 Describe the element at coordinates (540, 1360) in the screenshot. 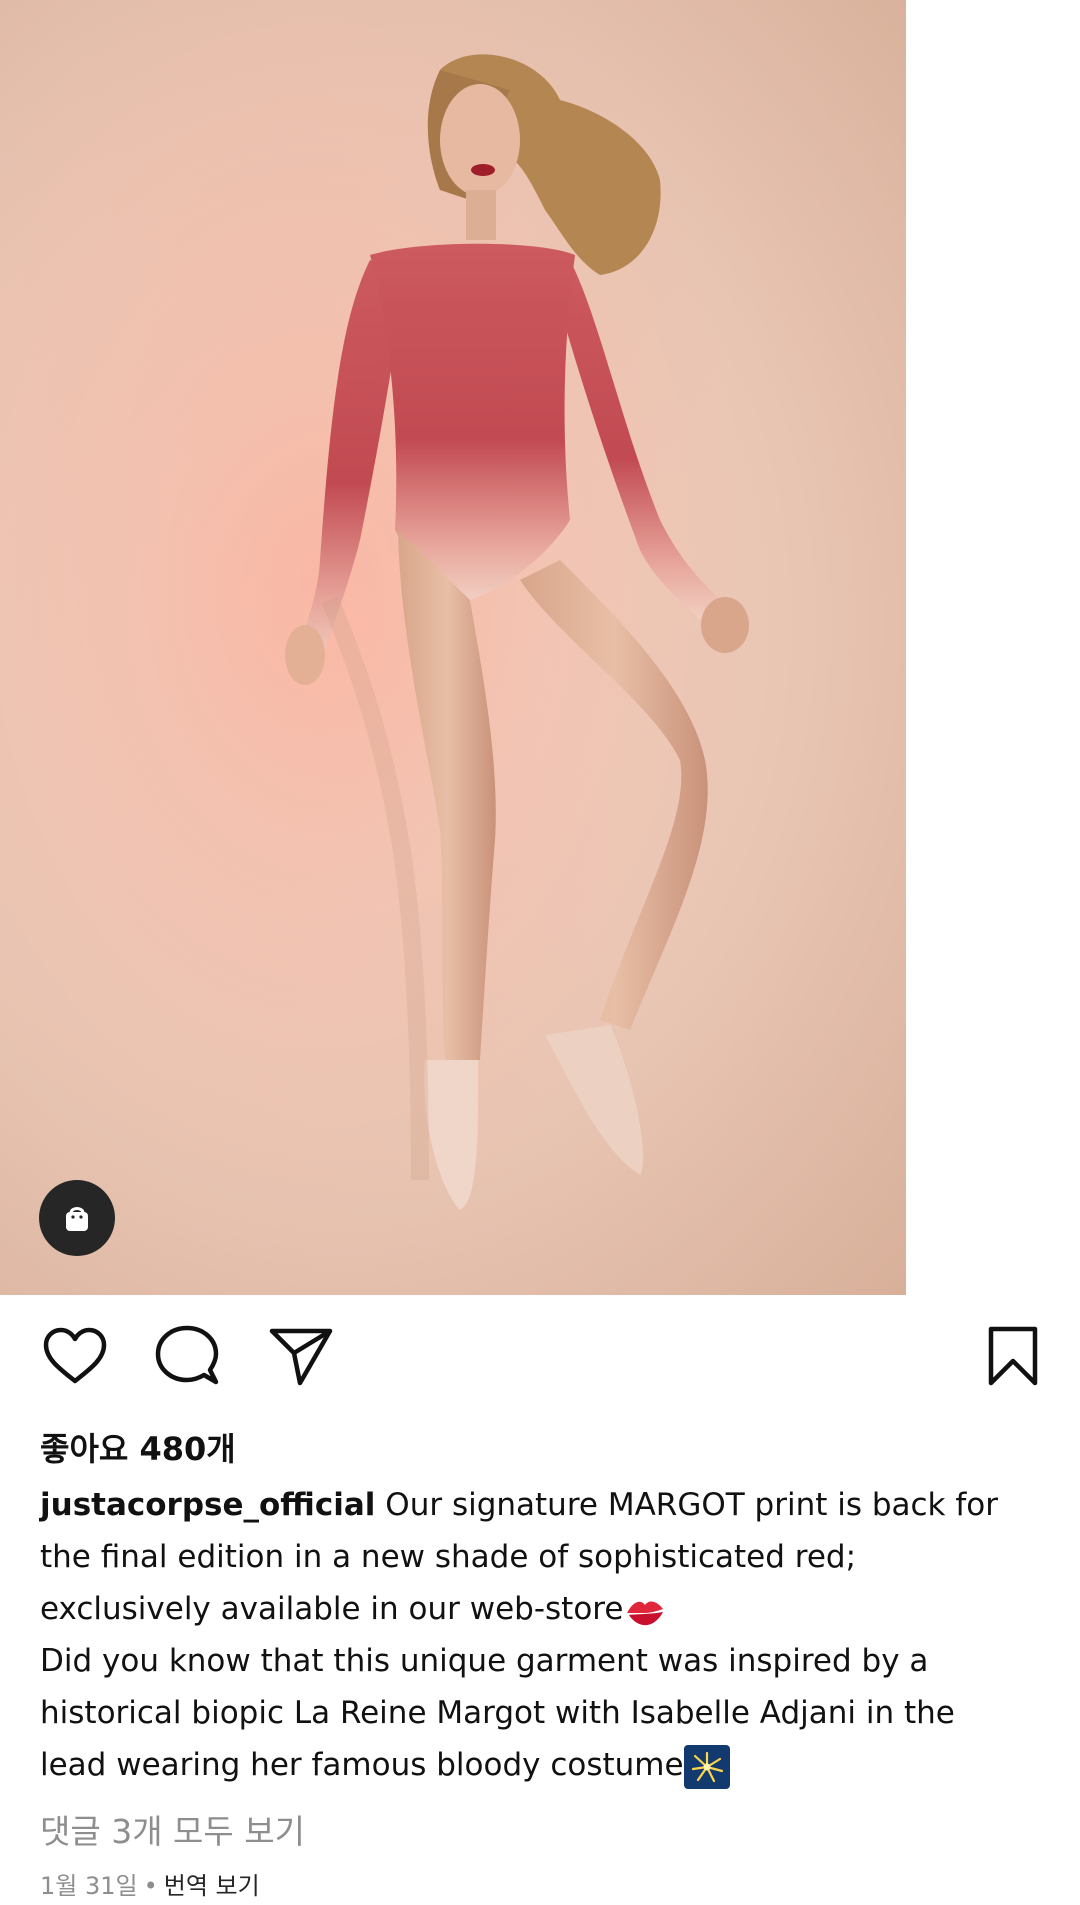

I see `action-bar` at that location.